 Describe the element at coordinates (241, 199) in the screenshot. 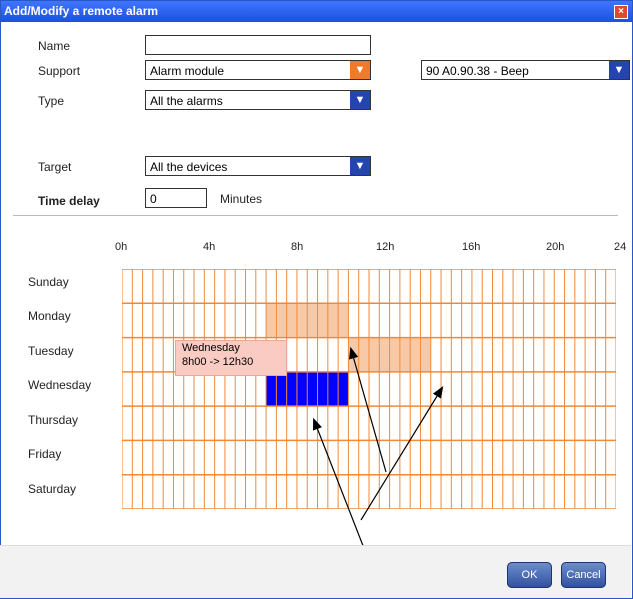

I see `minutes-label: Minutes` at that location.